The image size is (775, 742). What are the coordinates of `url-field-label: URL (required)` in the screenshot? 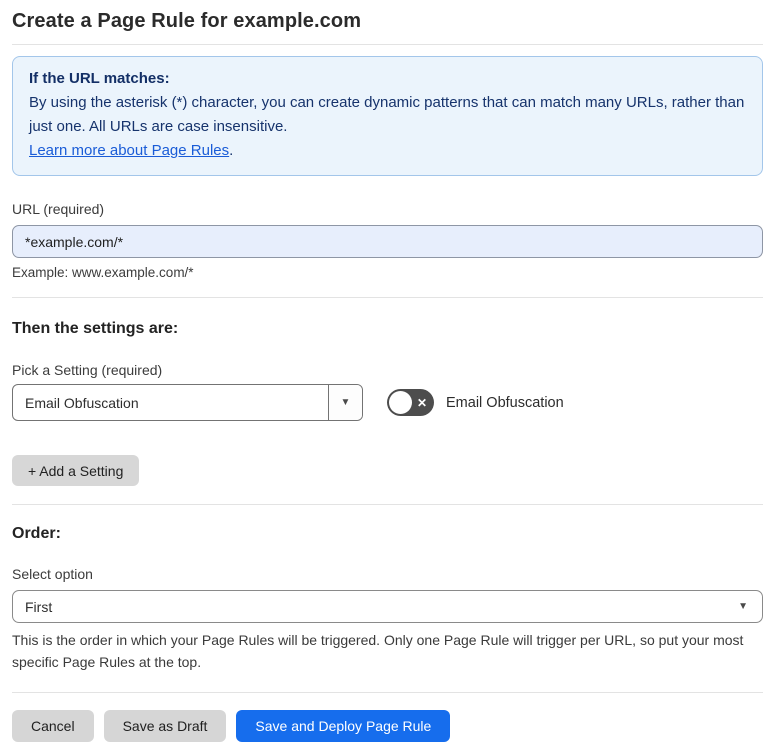 It's located at (58, 209).